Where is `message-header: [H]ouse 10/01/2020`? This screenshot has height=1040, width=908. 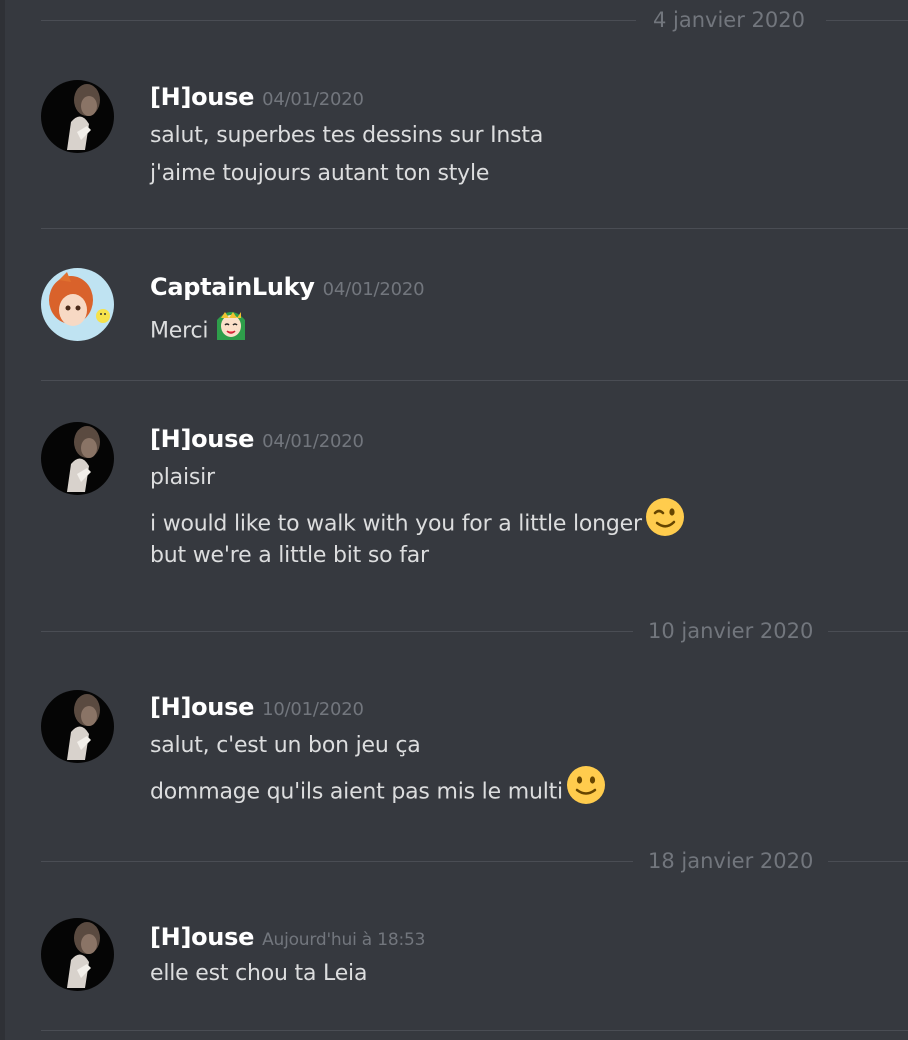
message-header: [H]ouse 10/01/2020 is located at coordinates (257, 707).